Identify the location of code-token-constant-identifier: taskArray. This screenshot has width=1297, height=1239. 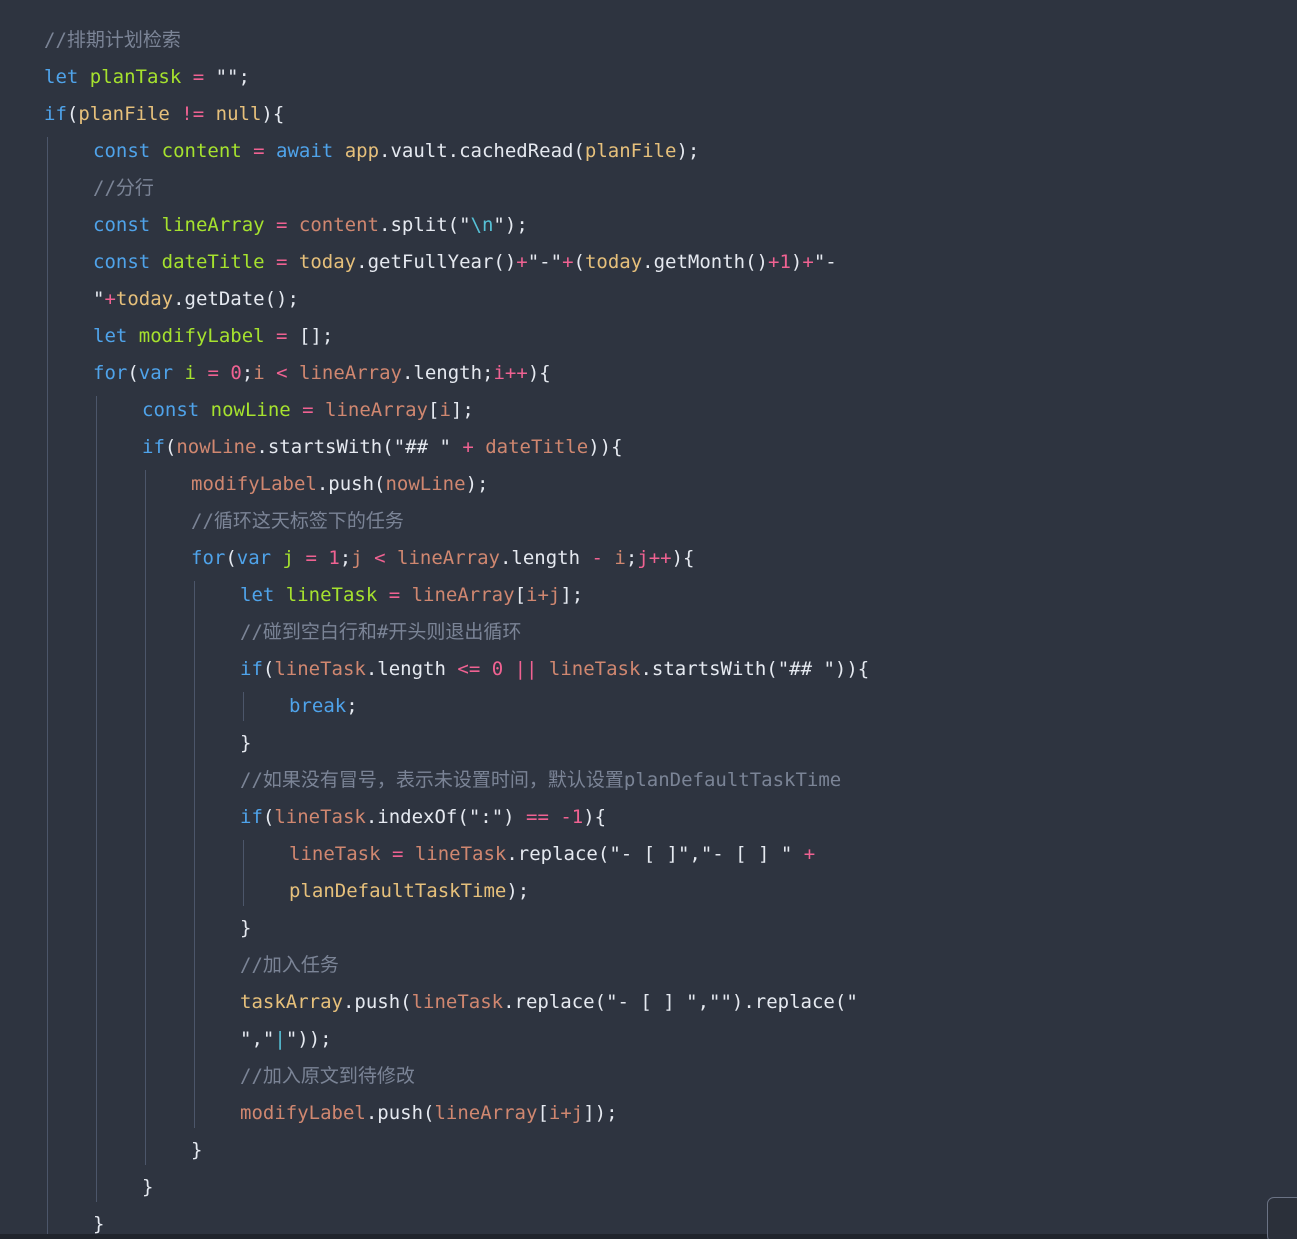
(291, 1002).